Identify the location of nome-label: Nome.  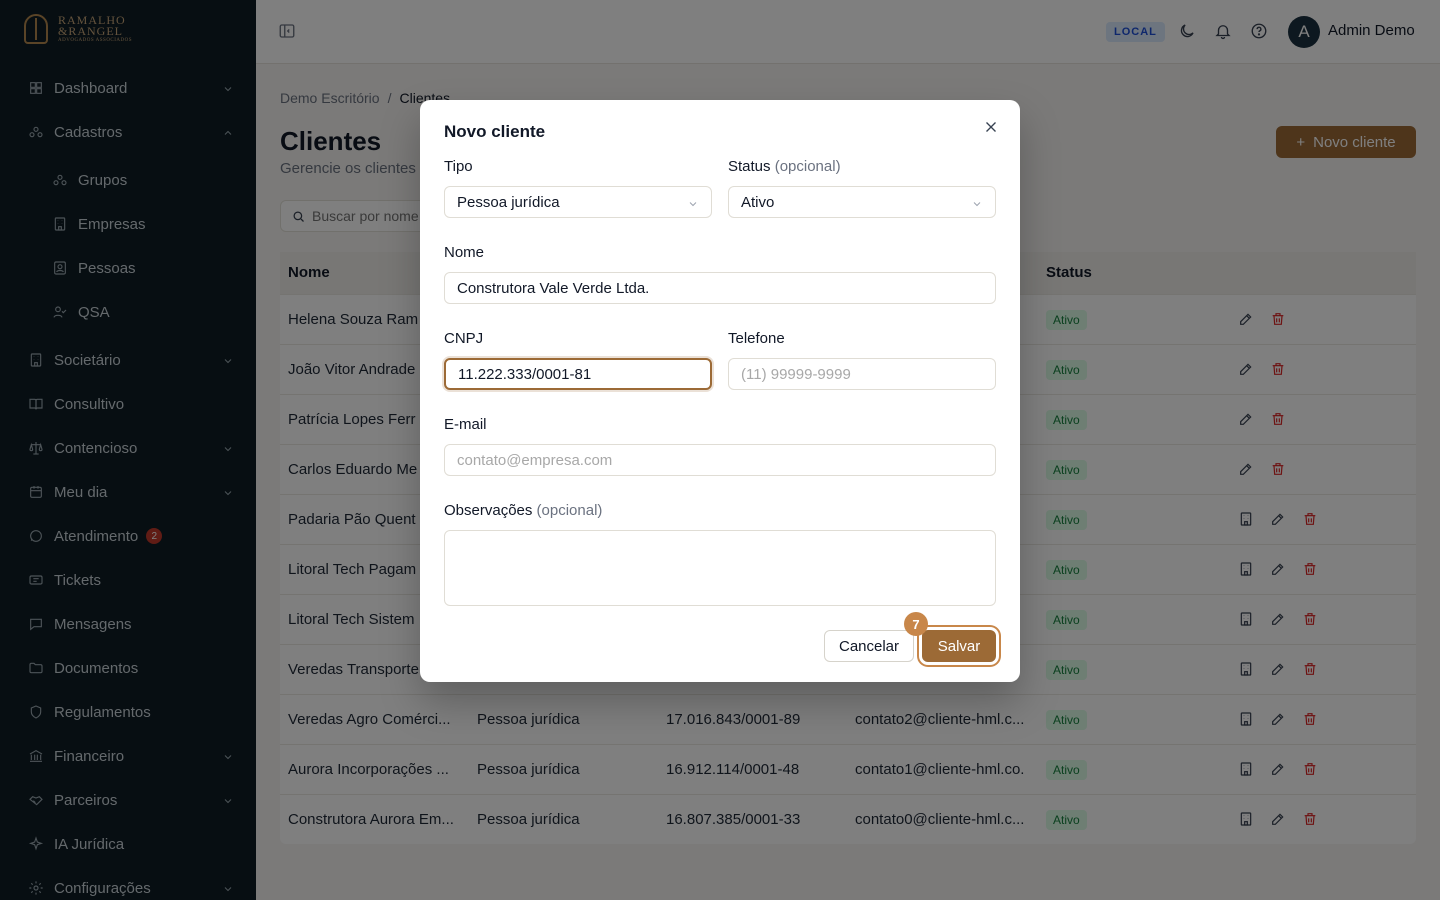
(464, 252).